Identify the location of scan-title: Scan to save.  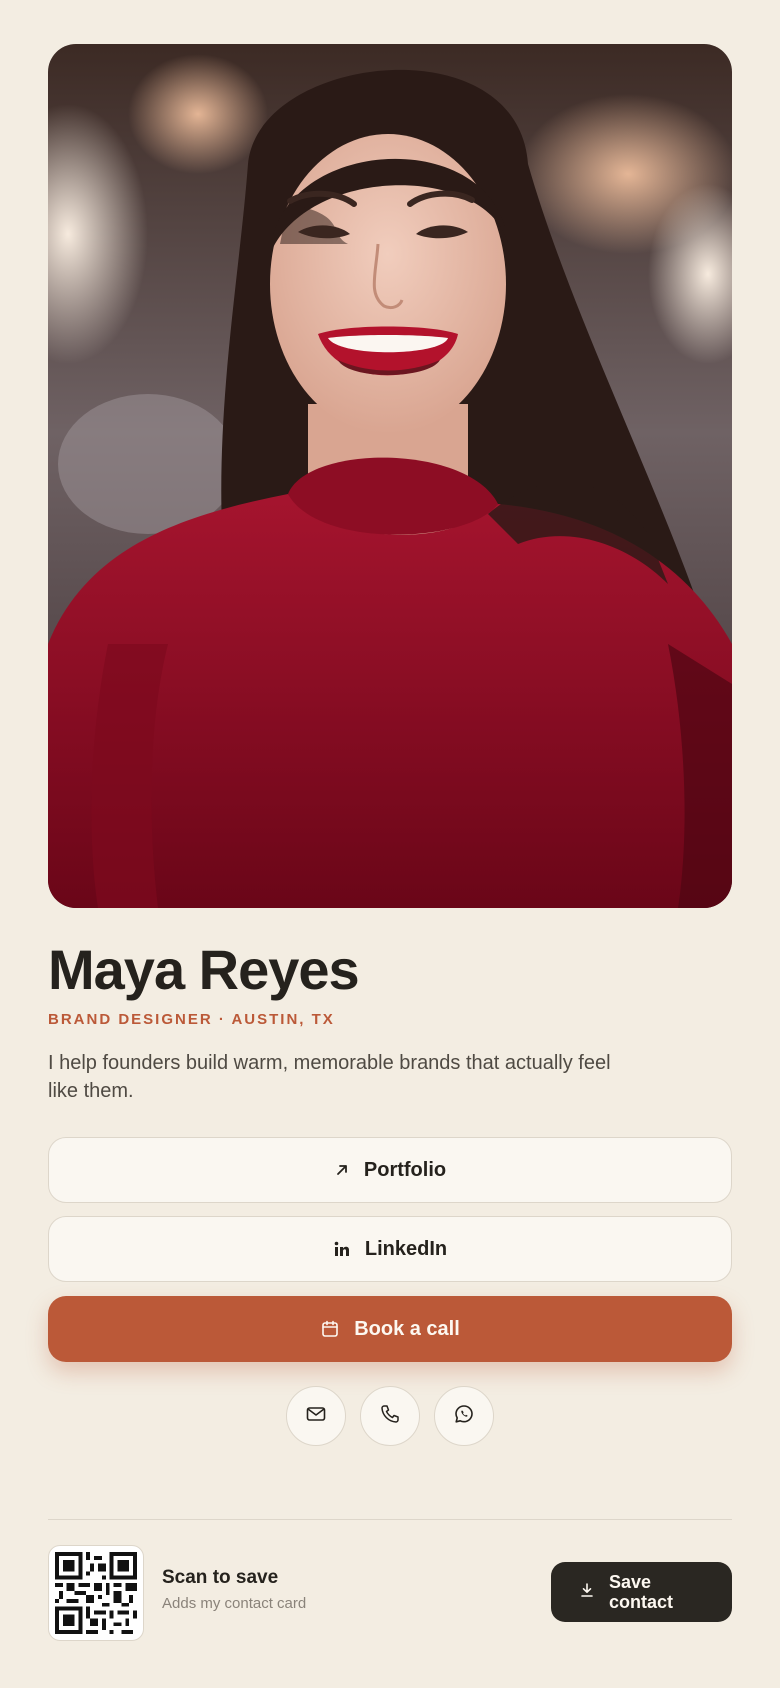
(220, 1577).